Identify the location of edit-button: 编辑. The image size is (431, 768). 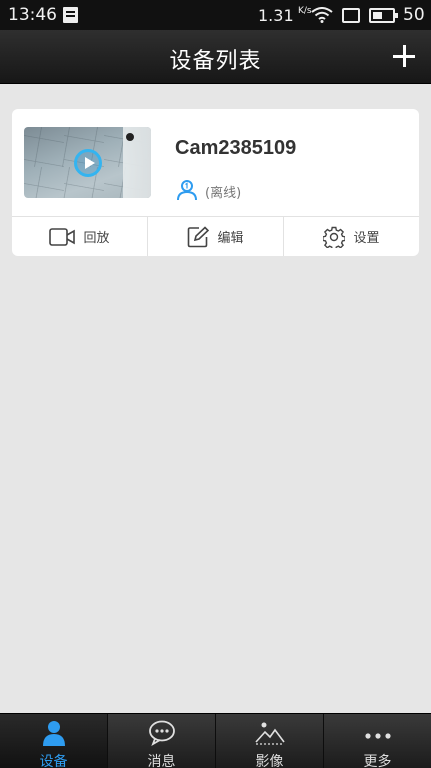
(216, 236).